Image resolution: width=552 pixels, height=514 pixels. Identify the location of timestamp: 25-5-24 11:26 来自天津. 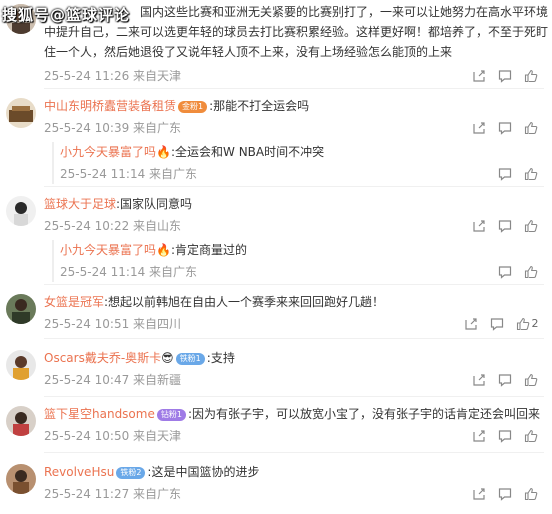
(113, 76).